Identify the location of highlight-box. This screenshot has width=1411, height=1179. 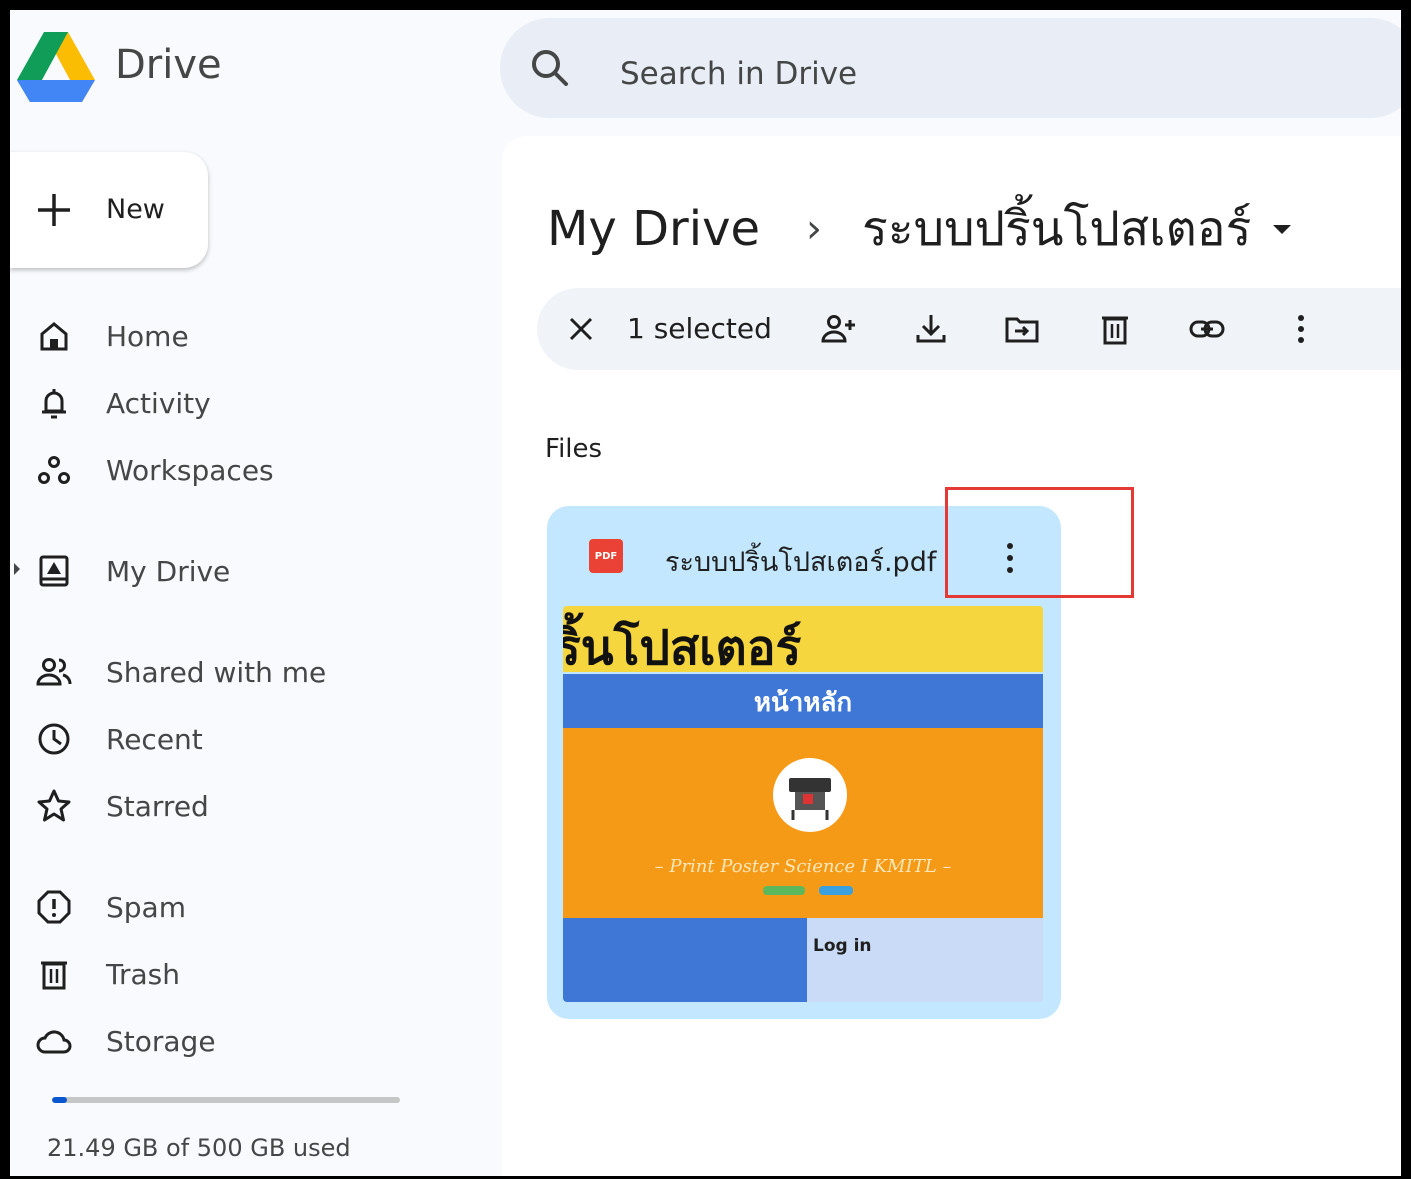
(1039, 542).